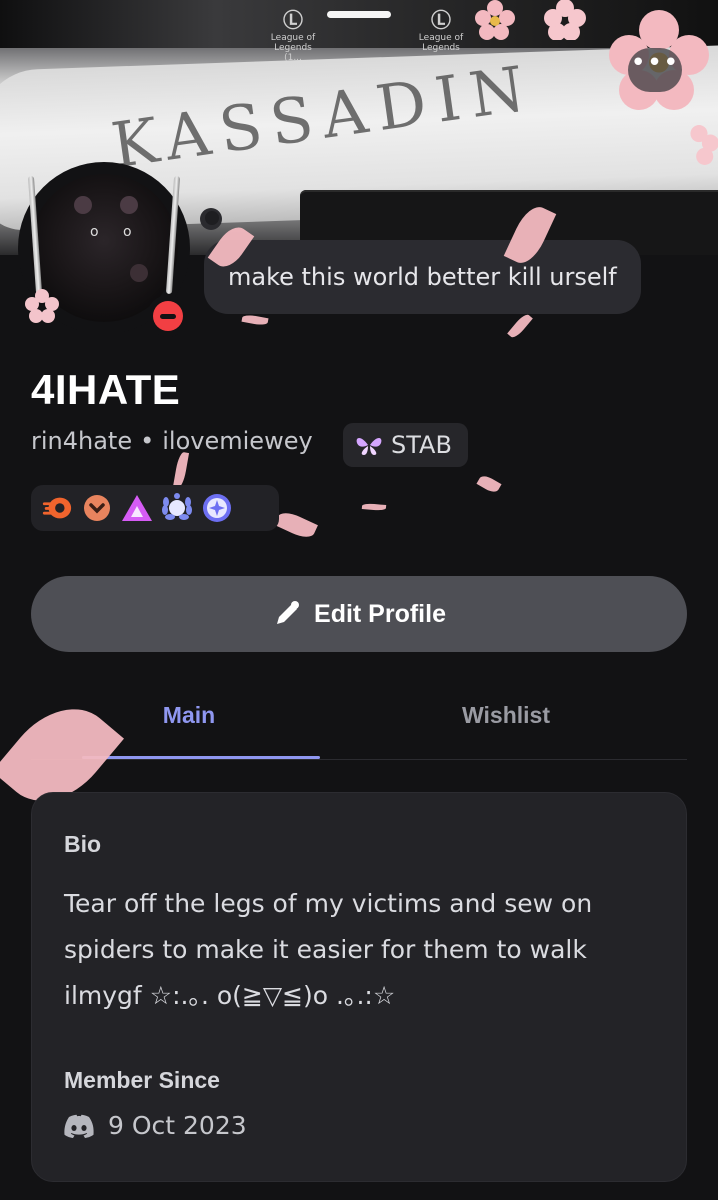  What do you see at coordinates (217, 508) in the screenshot?
I see `quest-icon` at bounding box center [217, 508].